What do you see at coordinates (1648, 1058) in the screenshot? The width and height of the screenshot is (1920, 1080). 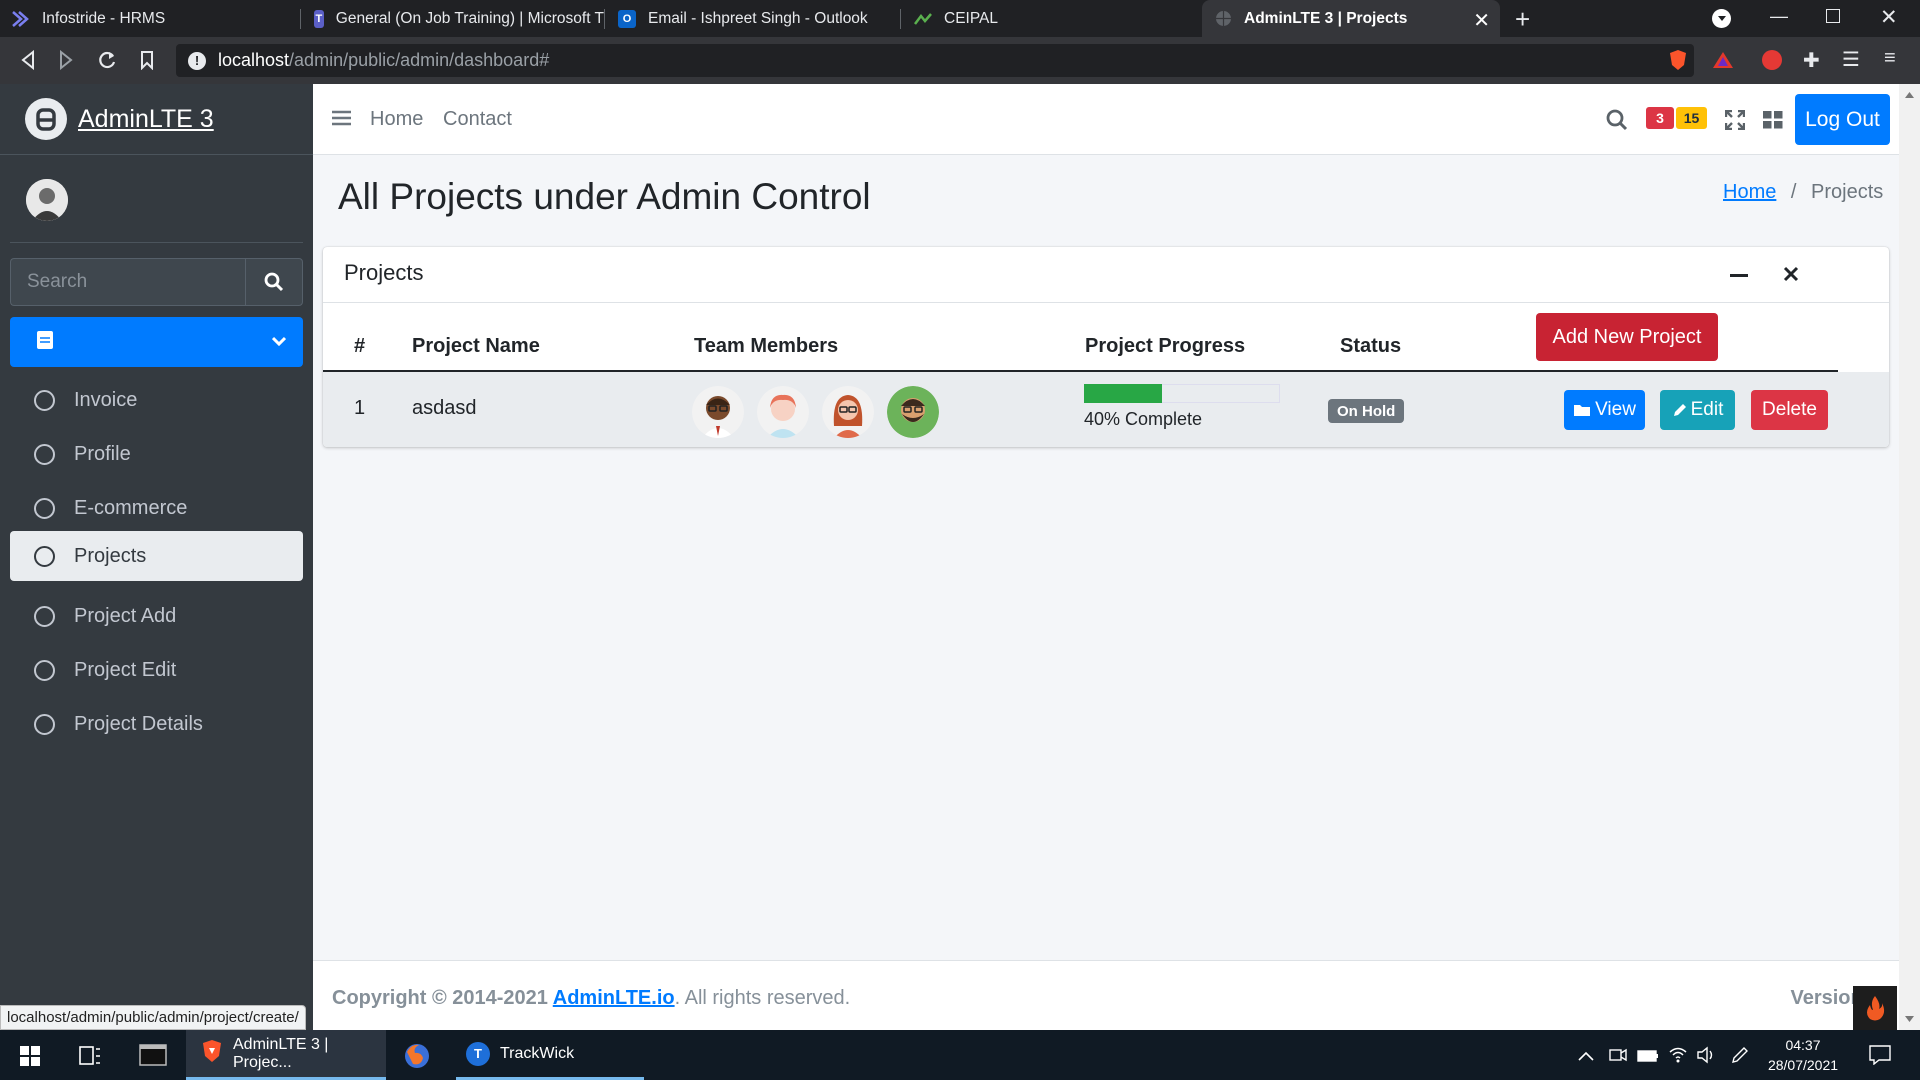 I see `battery-icon` at bounding box center [1648, 1058].